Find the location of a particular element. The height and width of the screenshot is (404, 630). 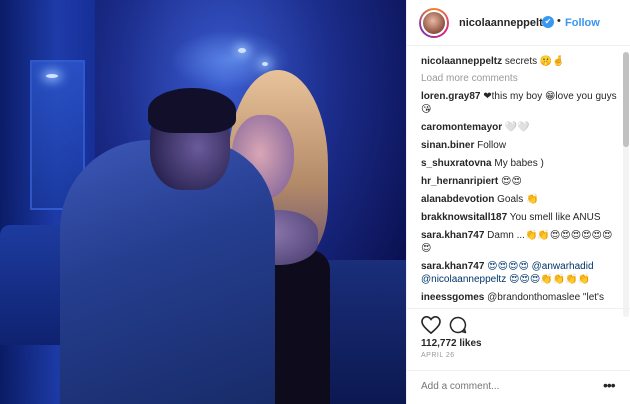

comment-text: You smell like ANUS is located at coordinates (555, 217).